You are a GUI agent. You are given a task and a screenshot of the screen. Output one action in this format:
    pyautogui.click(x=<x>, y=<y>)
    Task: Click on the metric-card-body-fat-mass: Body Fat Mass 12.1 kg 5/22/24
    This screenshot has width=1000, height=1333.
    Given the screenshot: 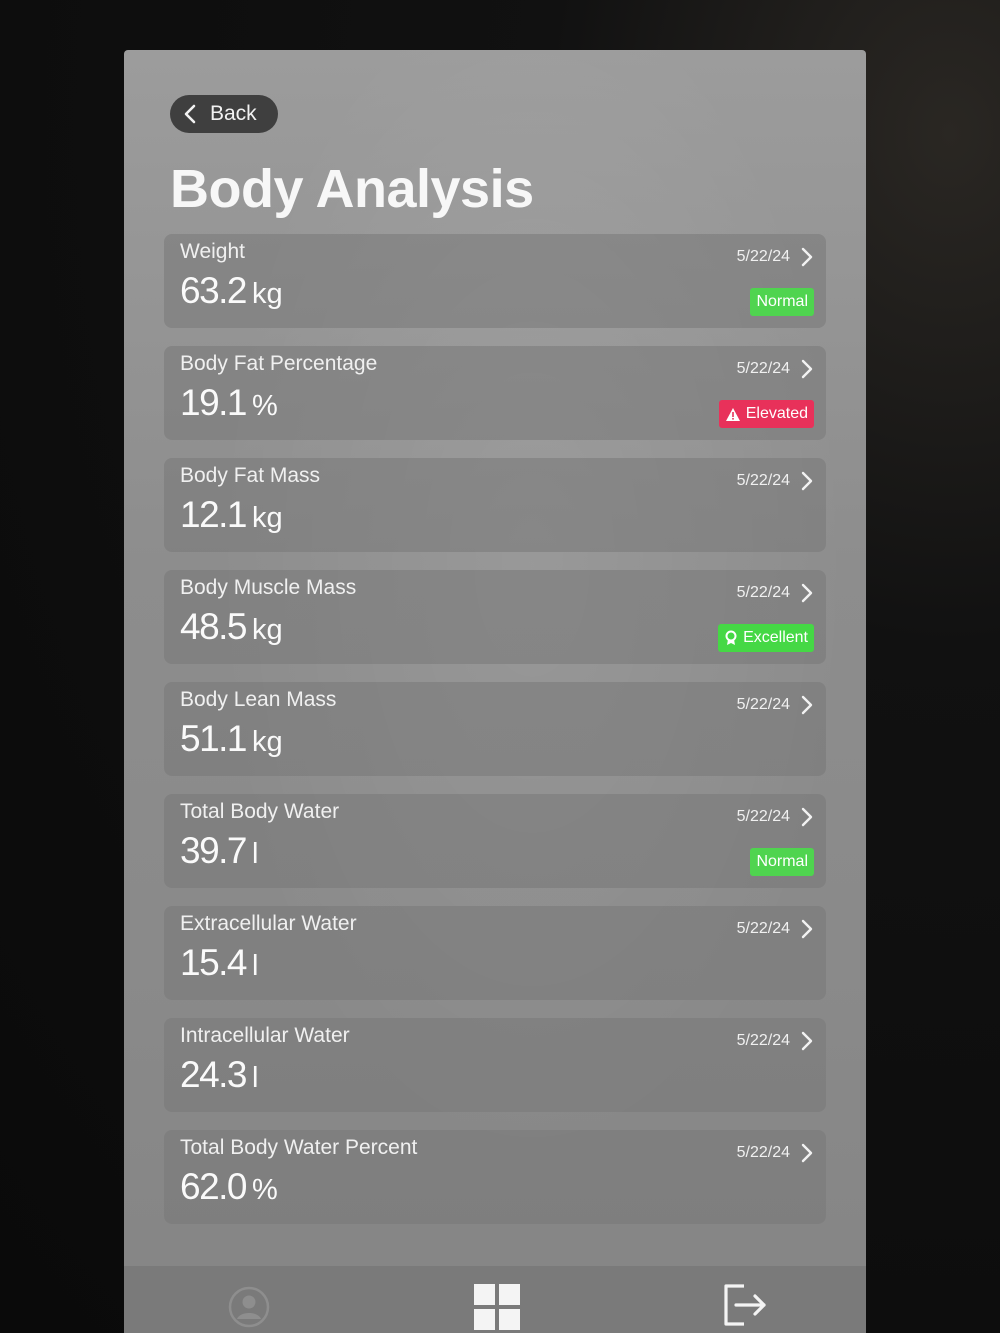 What is the action you would take?
    pyautogui.click(x=495, y=505)
    